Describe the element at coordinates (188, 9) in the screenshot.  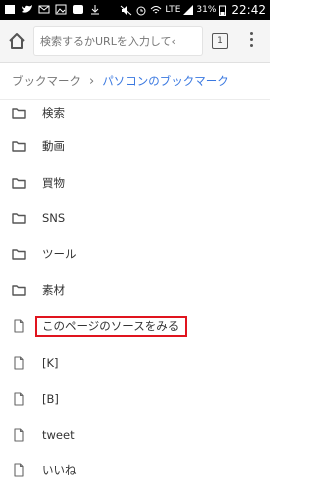
I see `signal-icon` at that location.